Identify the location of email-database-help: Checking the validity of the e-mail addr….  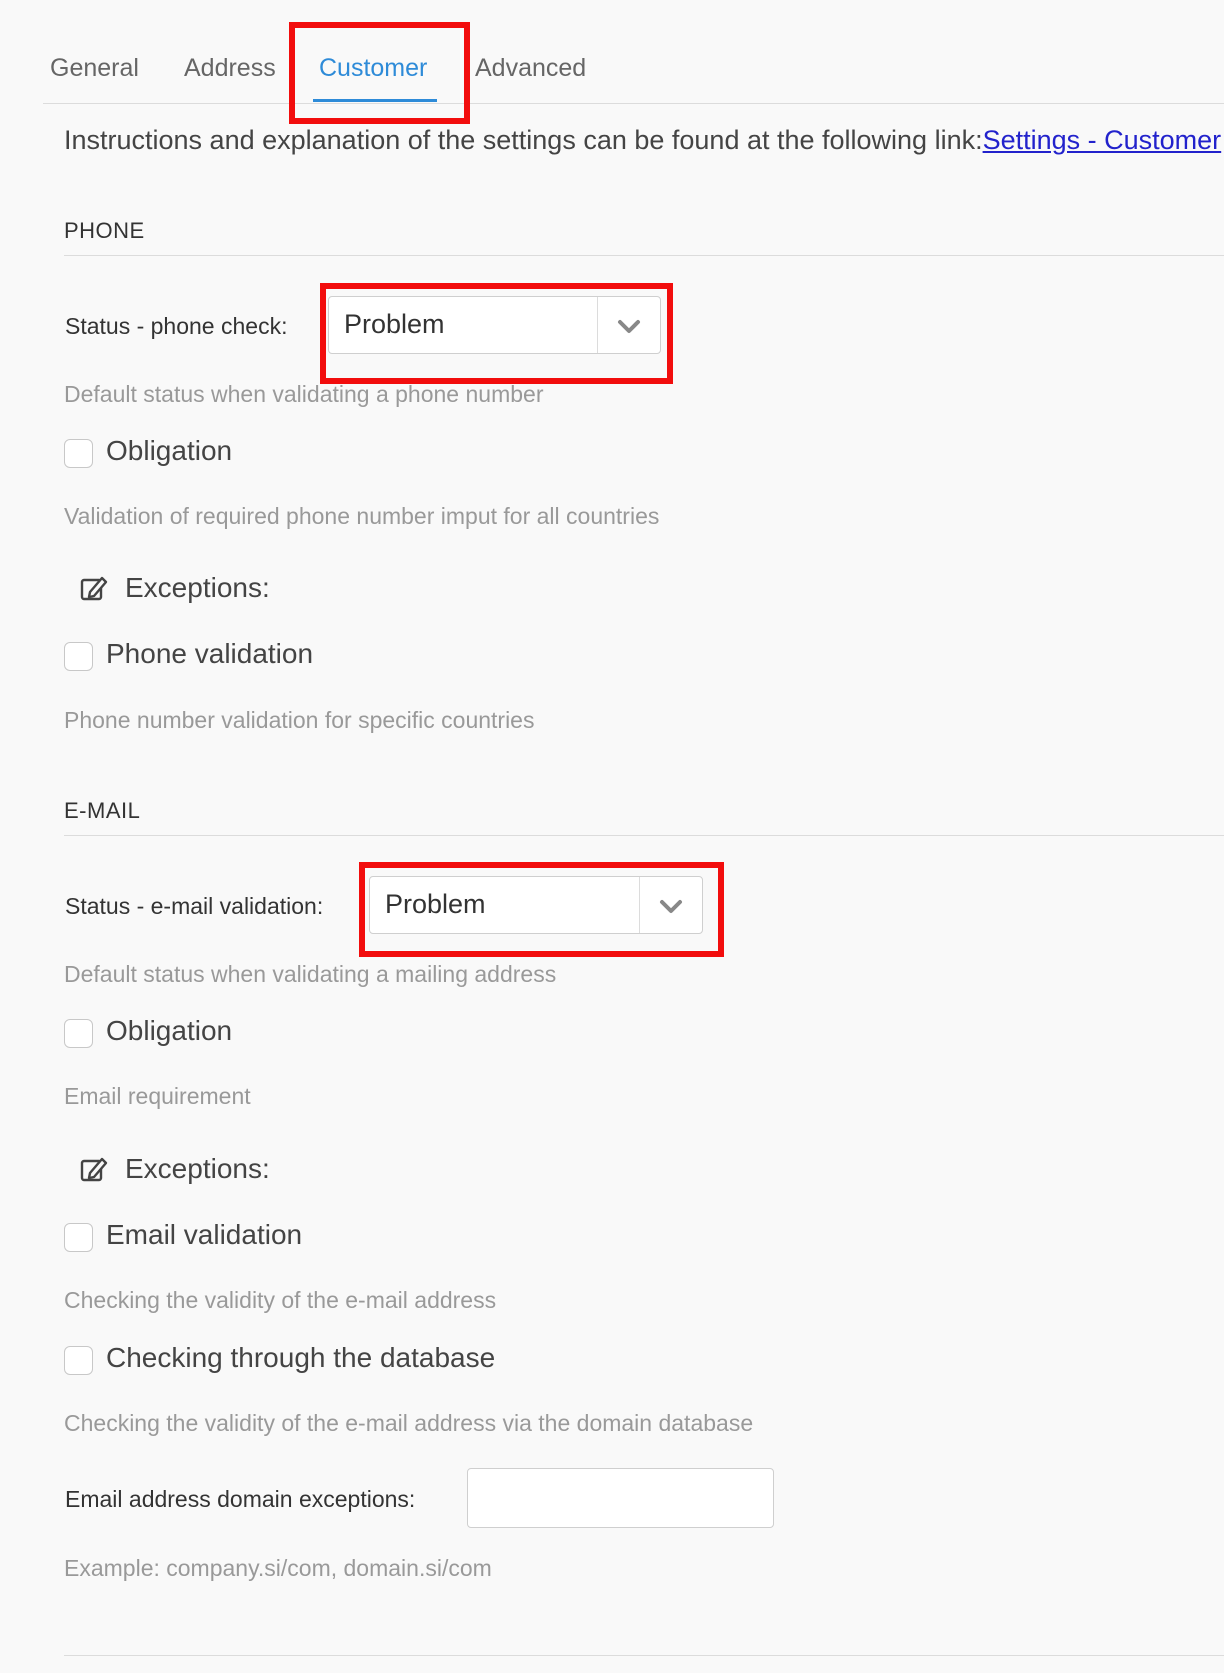
(409, 1423).